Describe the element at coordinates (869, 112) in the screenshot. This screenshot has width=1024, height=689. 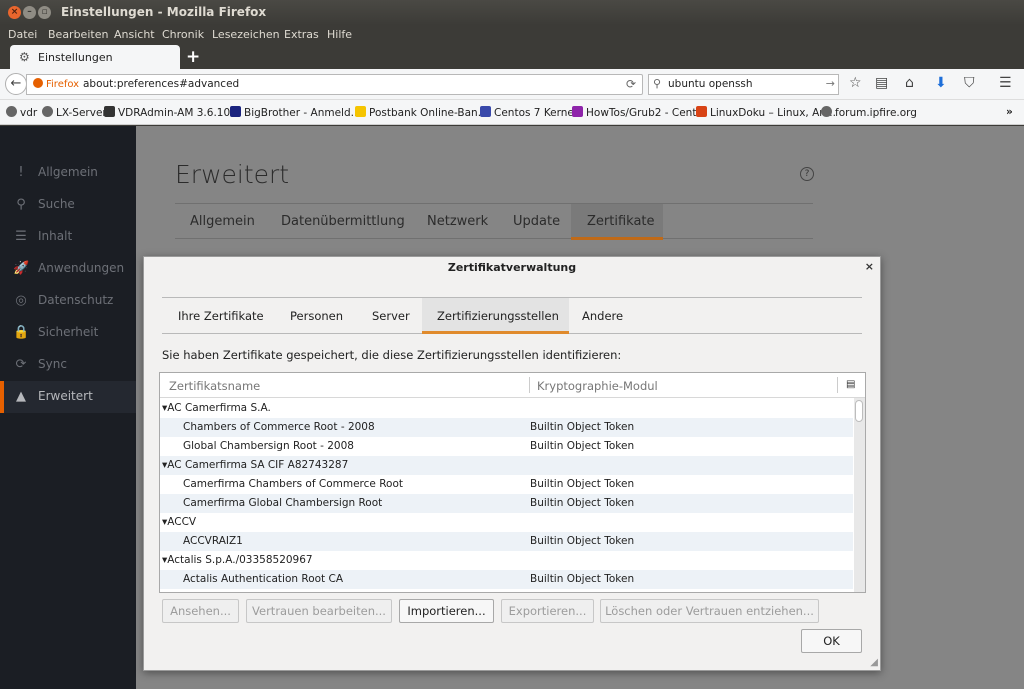
I see `bookmark-forum-ipfire: forum.ipfire.org` at that location.